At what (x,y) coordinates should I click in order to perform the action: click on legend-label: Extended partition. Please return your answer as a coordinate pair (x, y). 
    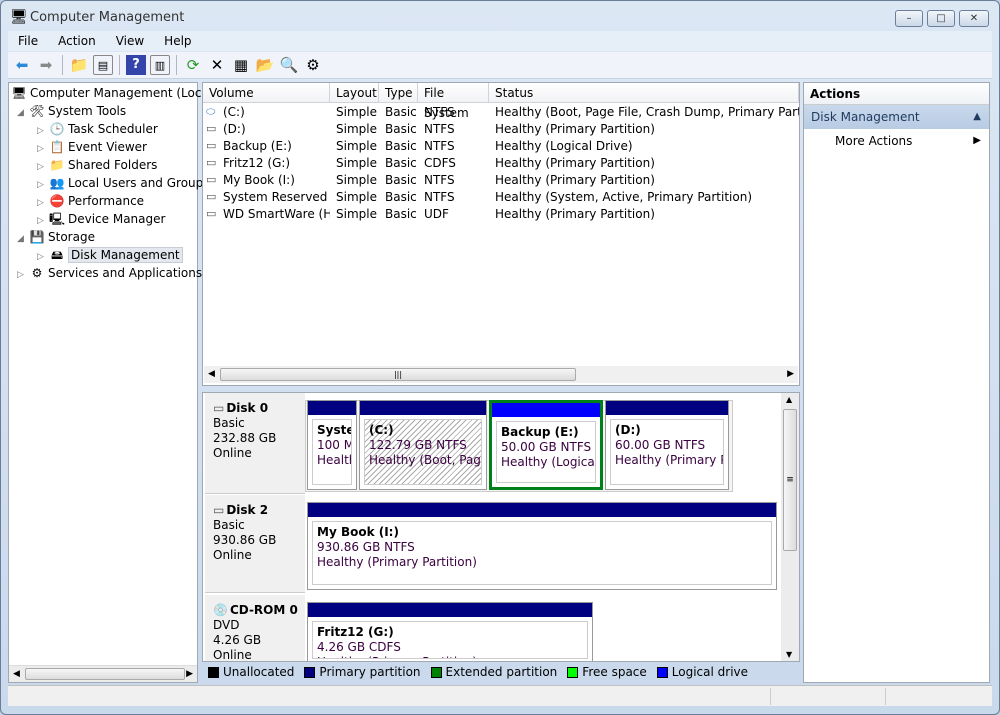
    Looking at the image, I should click on (501, 672).